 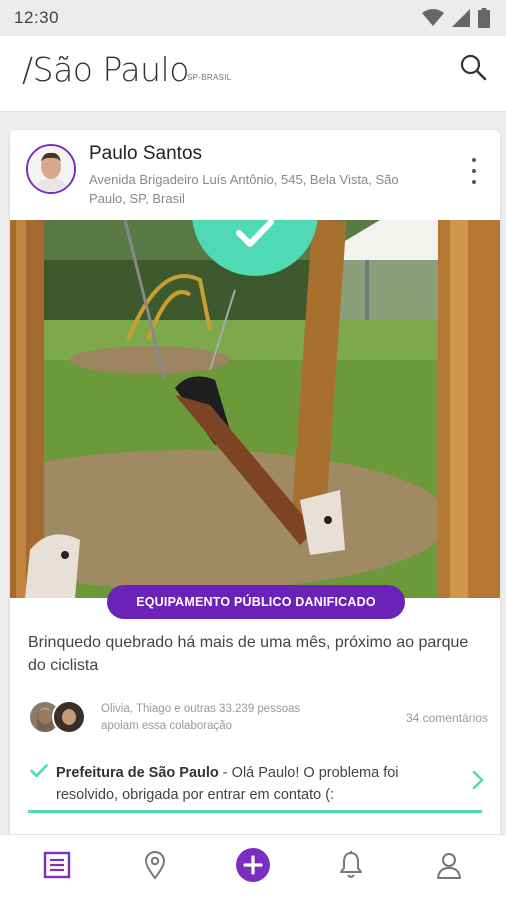 I want to click on status-icons, so click(x=456, y=18).